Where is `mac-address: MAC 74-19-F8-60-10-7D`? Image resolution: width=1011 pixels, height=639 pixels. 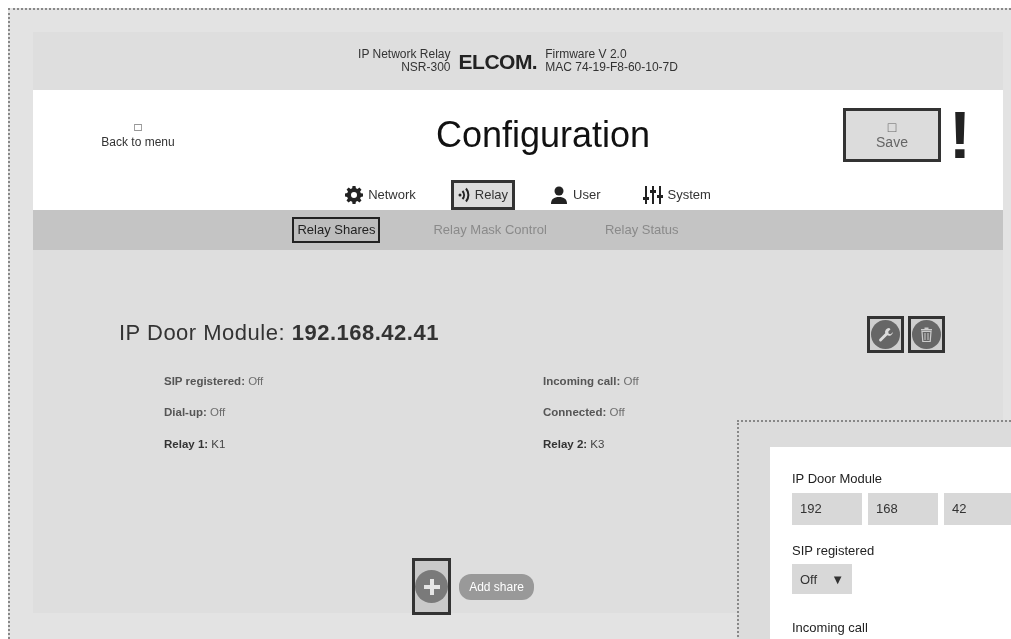
mac-address: MAC 74-19-F8-60-10-7D is located at coordinates (611, 67).